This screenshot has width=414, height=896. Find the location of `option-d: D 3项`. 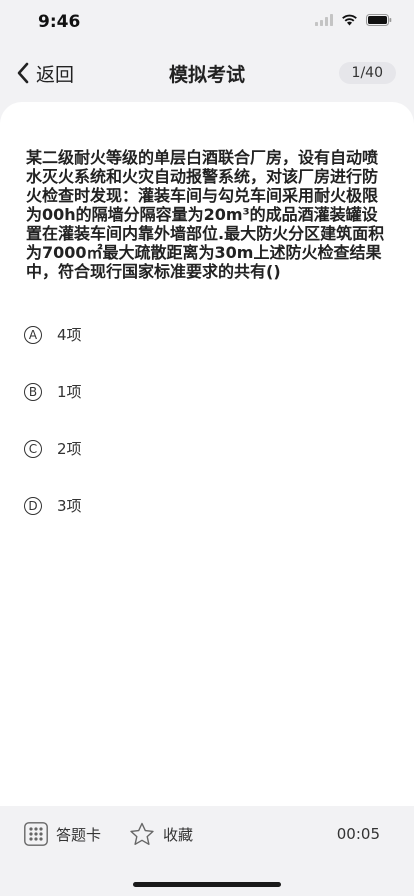

option-d: D 3项 is located at coordinates (53, 505).